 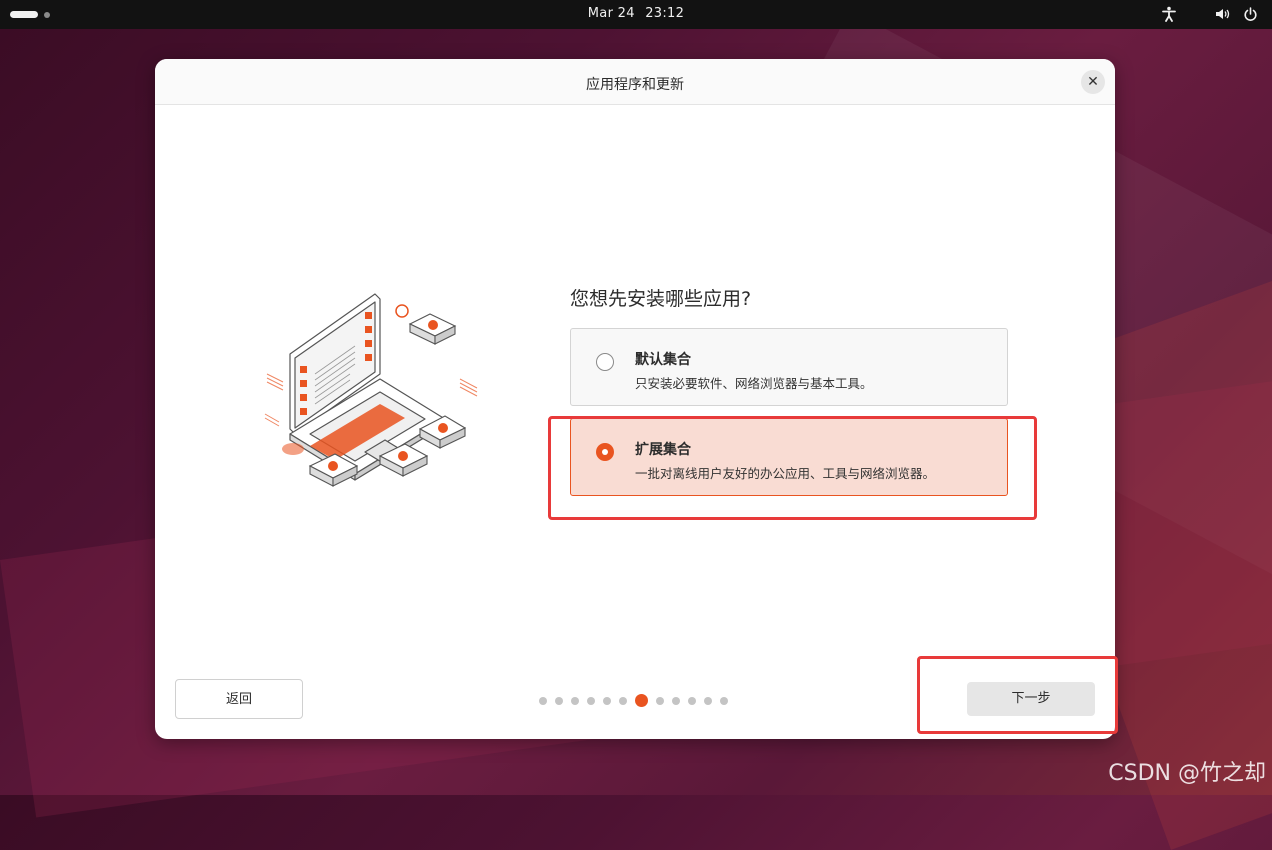 I want to click on clock: Mar 24 23:12, so click(x=636, y=13).